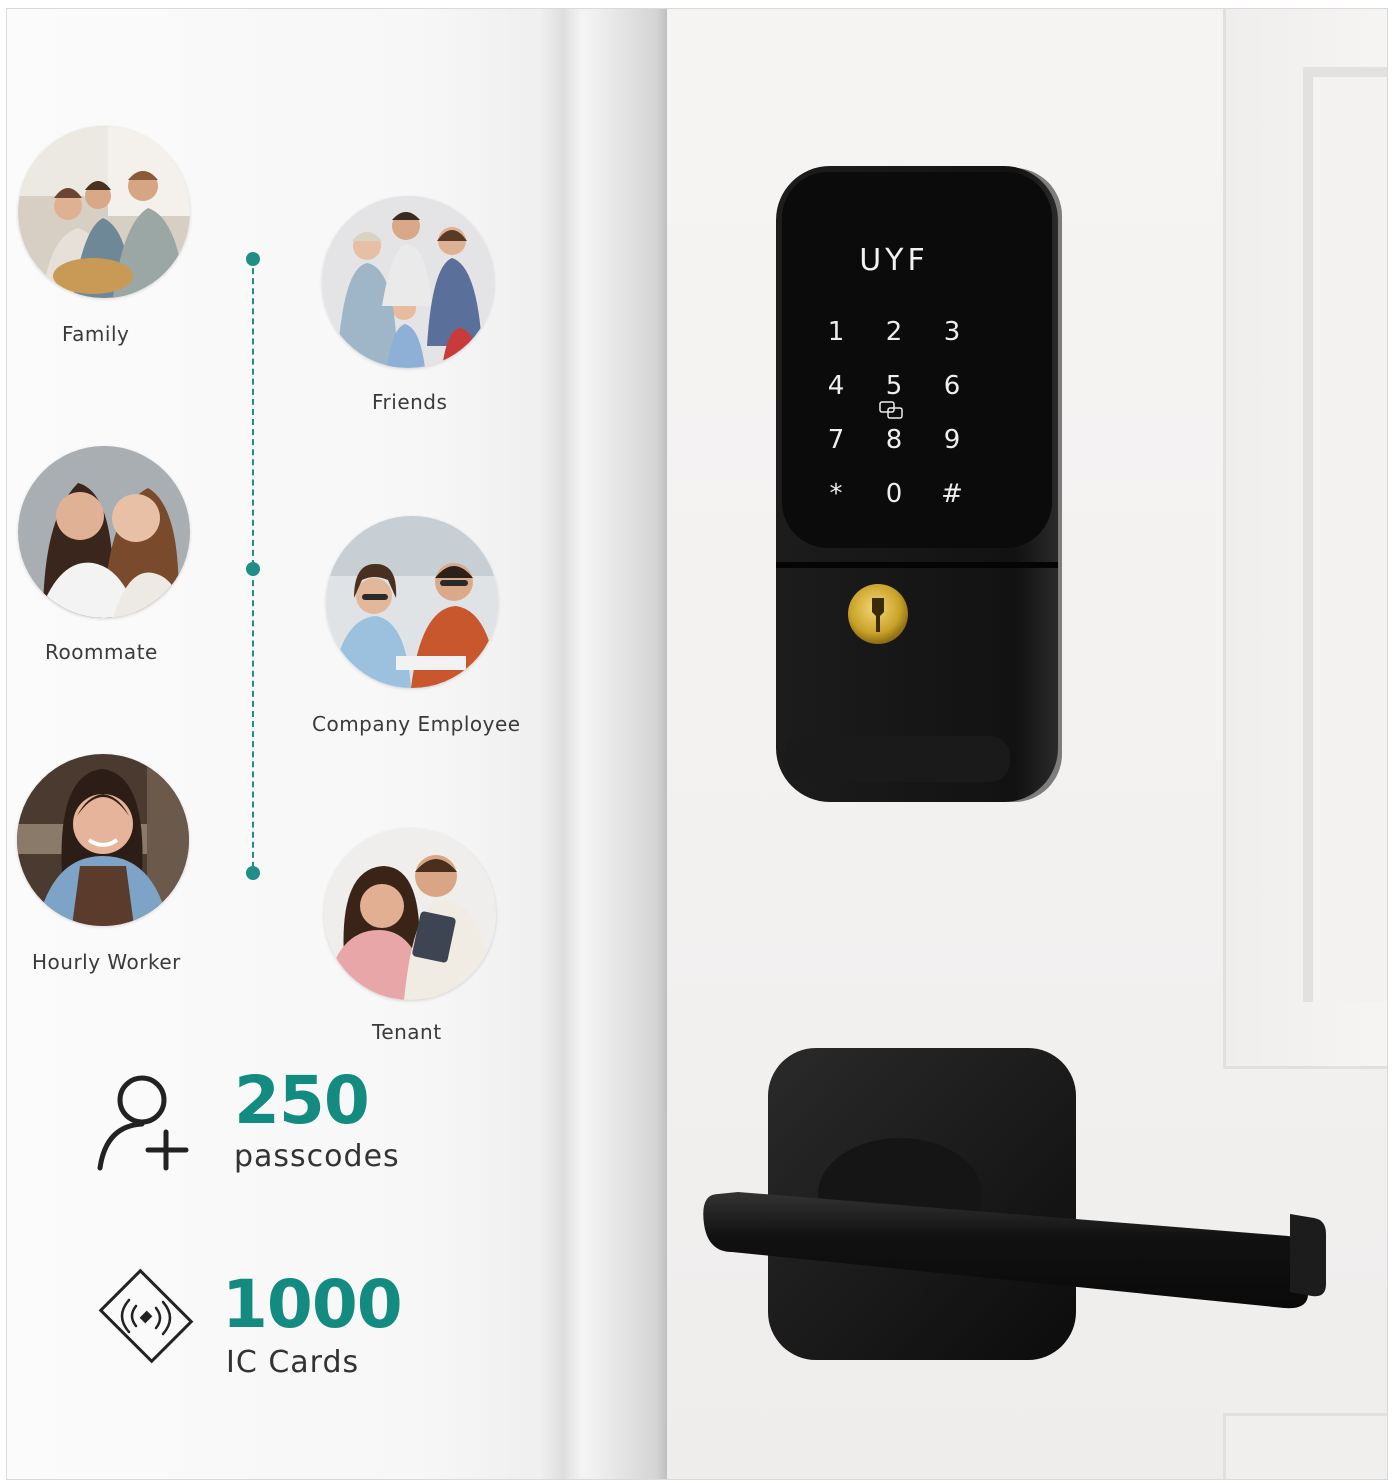 This screenshot has width=1394, height=1483. I want to click on door-panel-molding, so click(1345, 534).